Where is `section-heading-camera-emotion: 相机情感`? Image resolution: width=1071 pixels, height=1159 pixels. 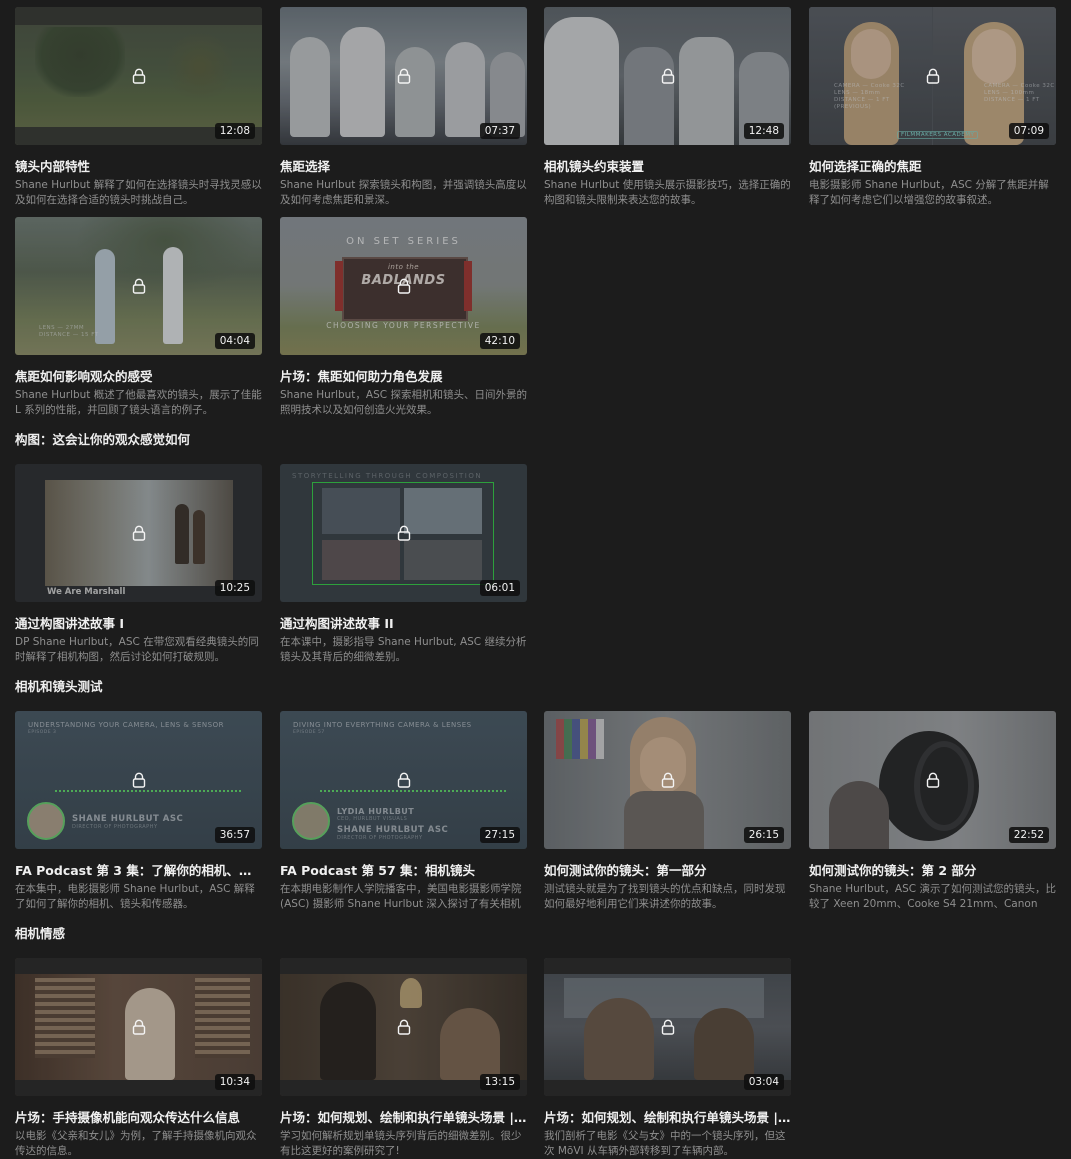 section-heading-camera-emotion: 相机情感 is located at coordinates (40, 933).